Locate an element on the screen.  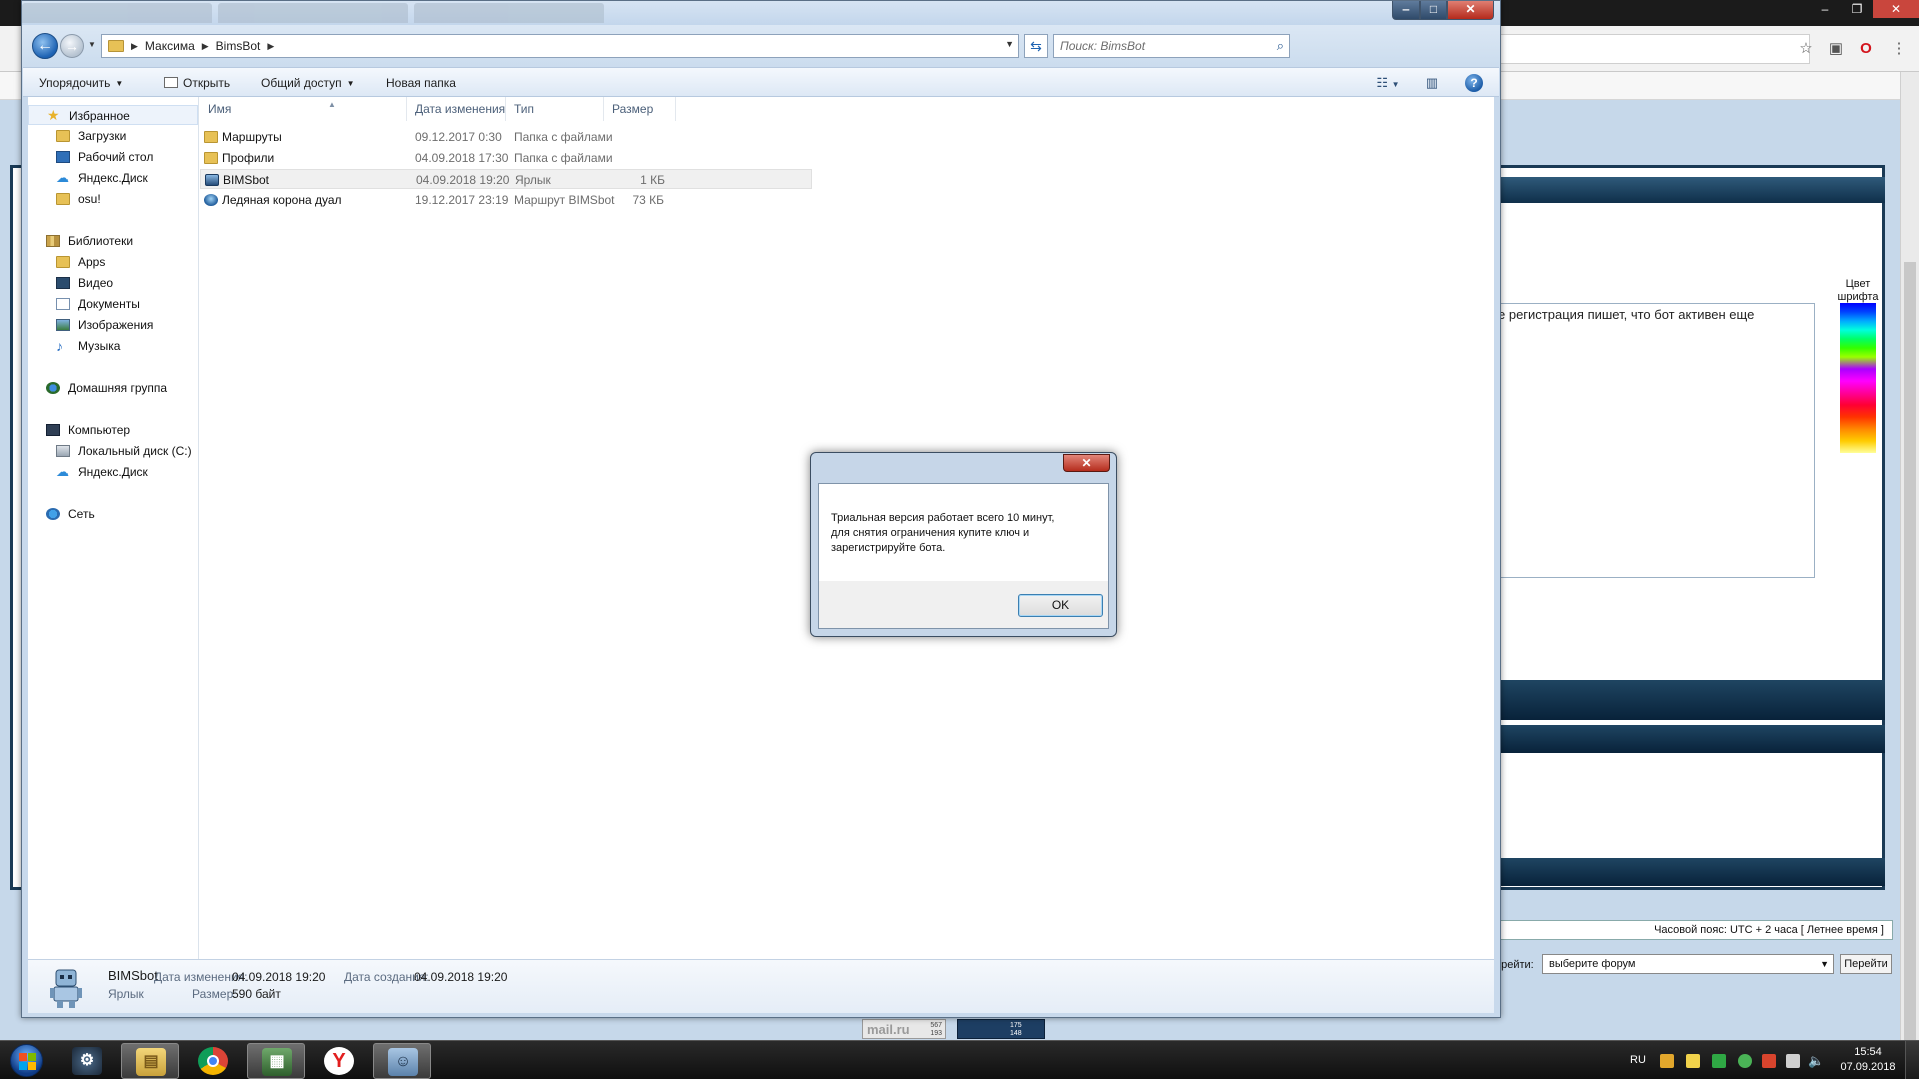
nav-video: Видео is located at coordinates (113, 283).